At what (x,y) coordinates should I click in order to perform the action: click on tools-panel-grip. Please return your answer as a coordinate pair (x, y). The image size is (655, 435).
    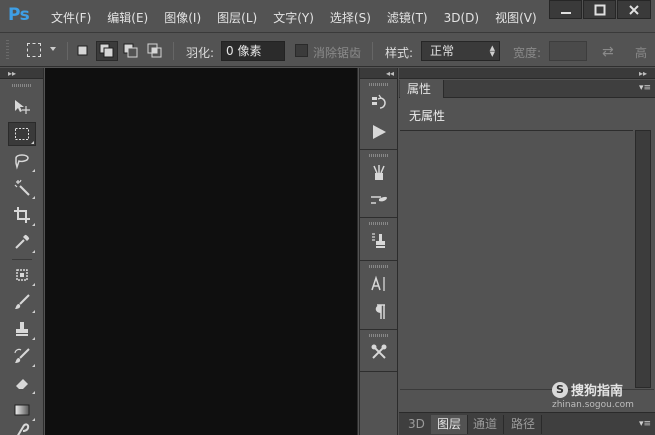
    Looking at the image, I should click on (22, 85).